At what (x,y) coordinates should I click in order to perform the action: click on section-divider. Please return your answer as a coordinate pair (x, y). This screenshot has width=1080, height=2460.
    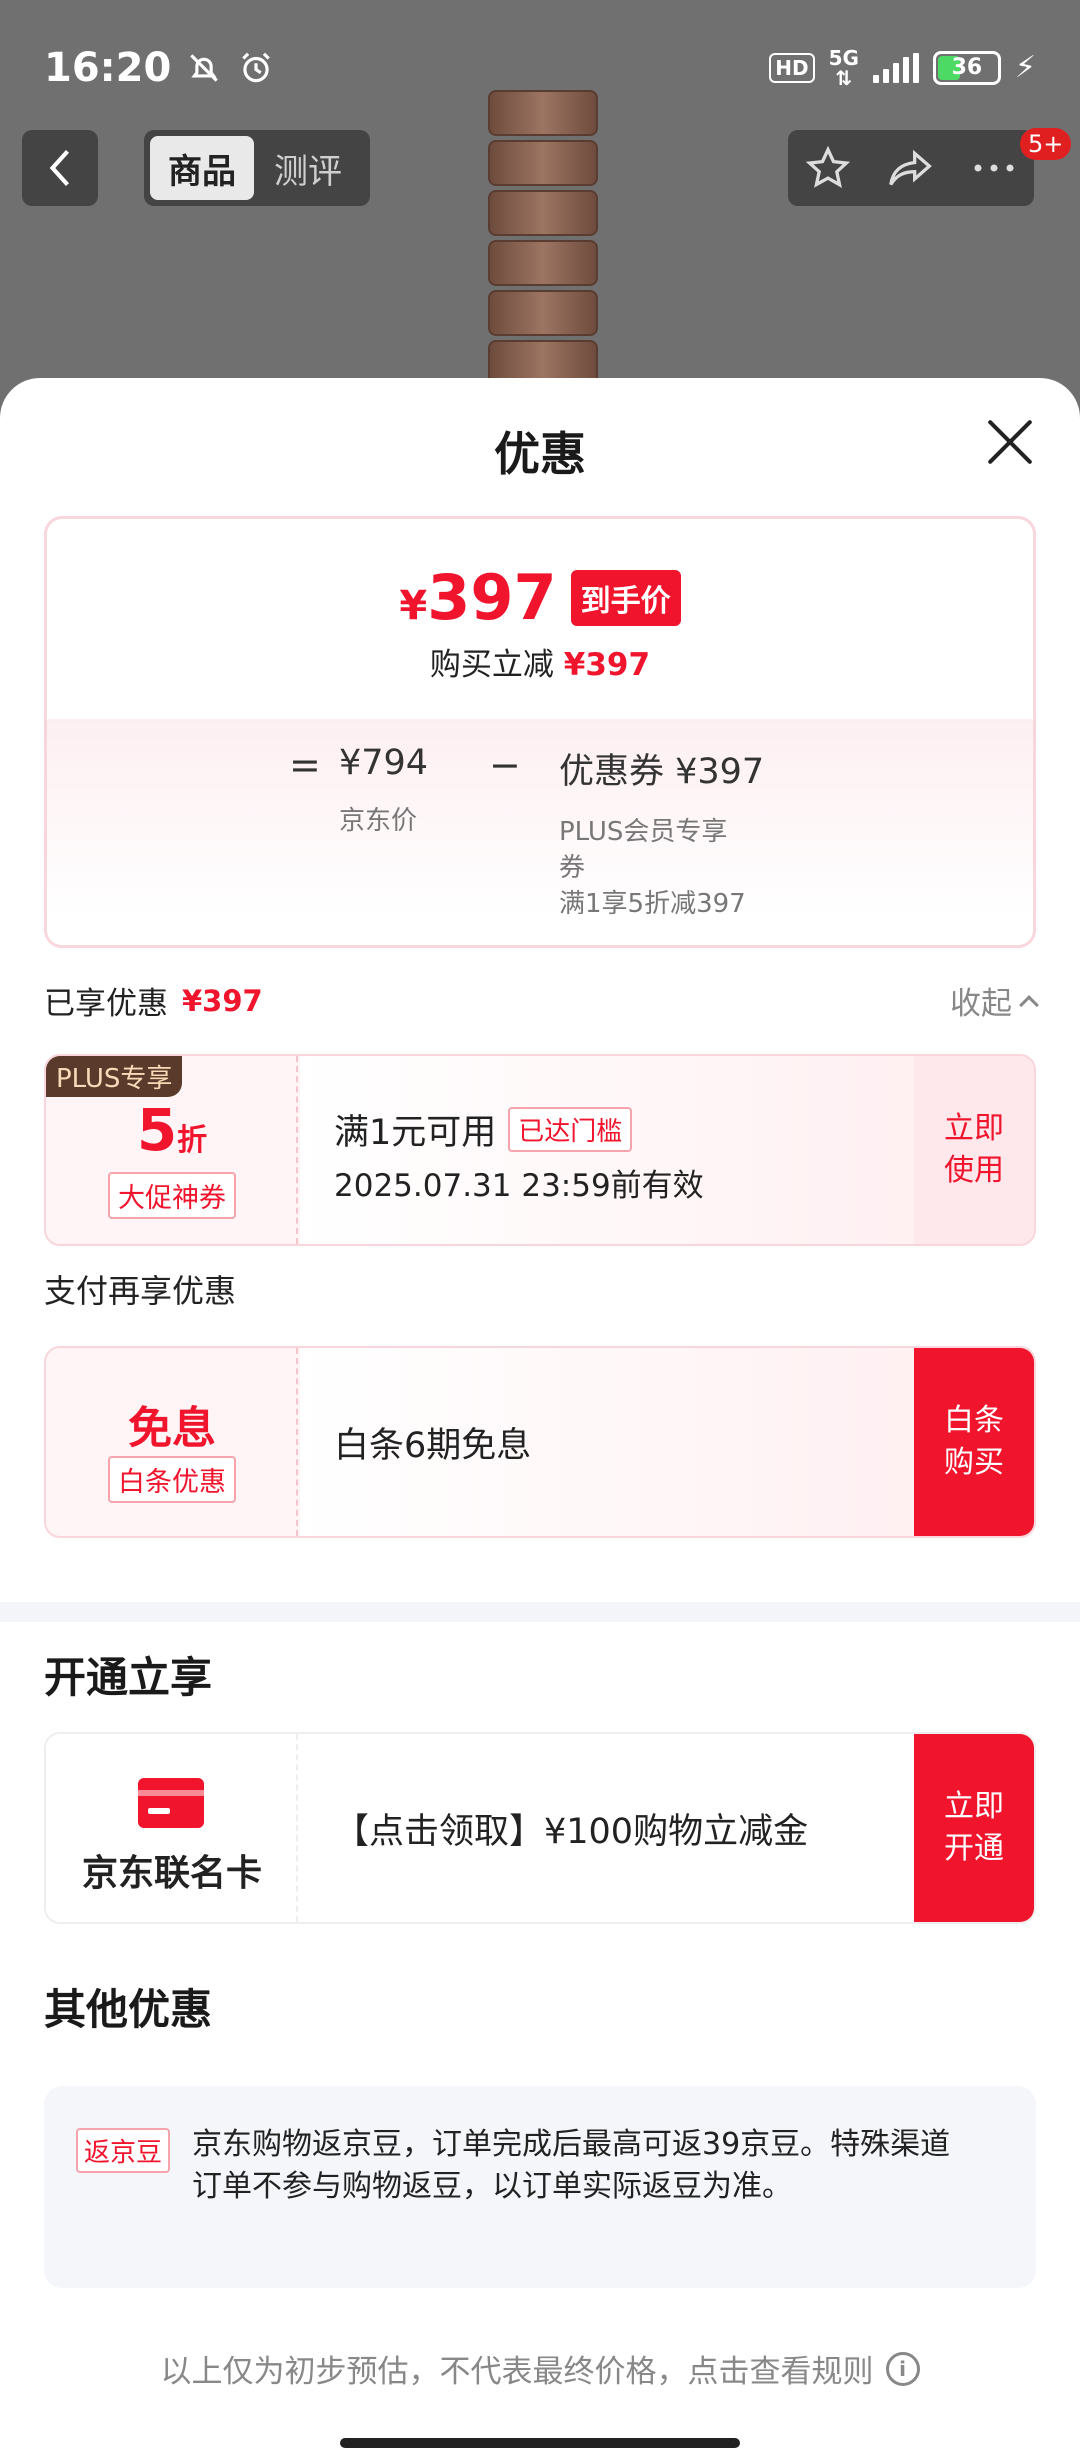
    Looking at the image, I should click on (540, 1612).